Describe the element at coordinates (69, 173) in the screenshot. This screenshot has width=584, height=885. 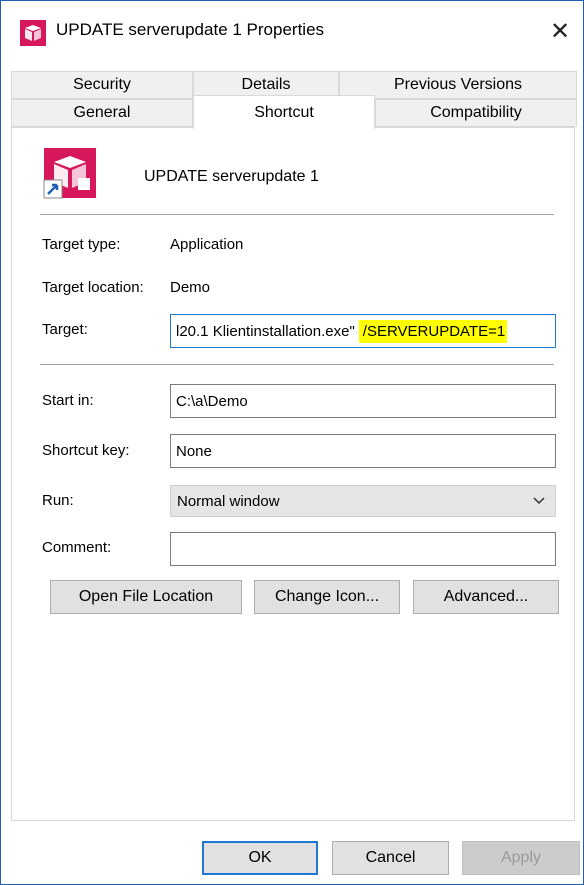
I see `shortcut-app-icon` at that location.